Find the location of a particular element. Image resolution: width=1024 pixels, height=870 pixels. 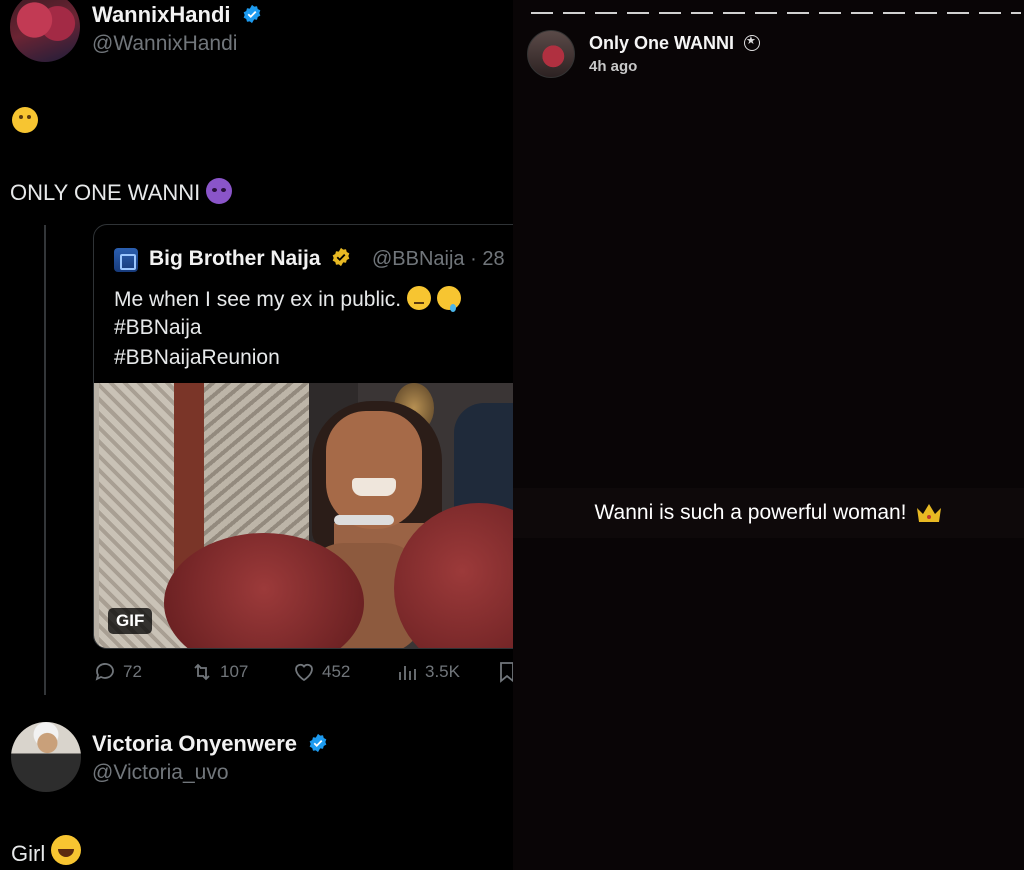

crown-icon is located at coordinates (928, 513).